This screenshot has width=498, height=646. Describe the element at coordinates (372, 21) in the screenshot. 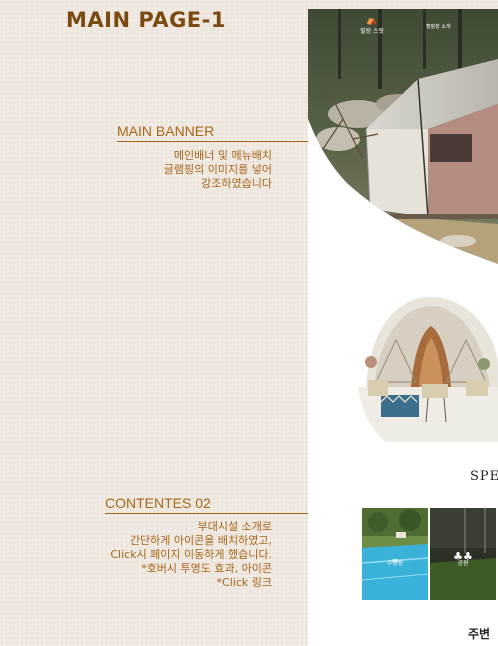

I see `tent-logo-icon: ⛺` at that location.